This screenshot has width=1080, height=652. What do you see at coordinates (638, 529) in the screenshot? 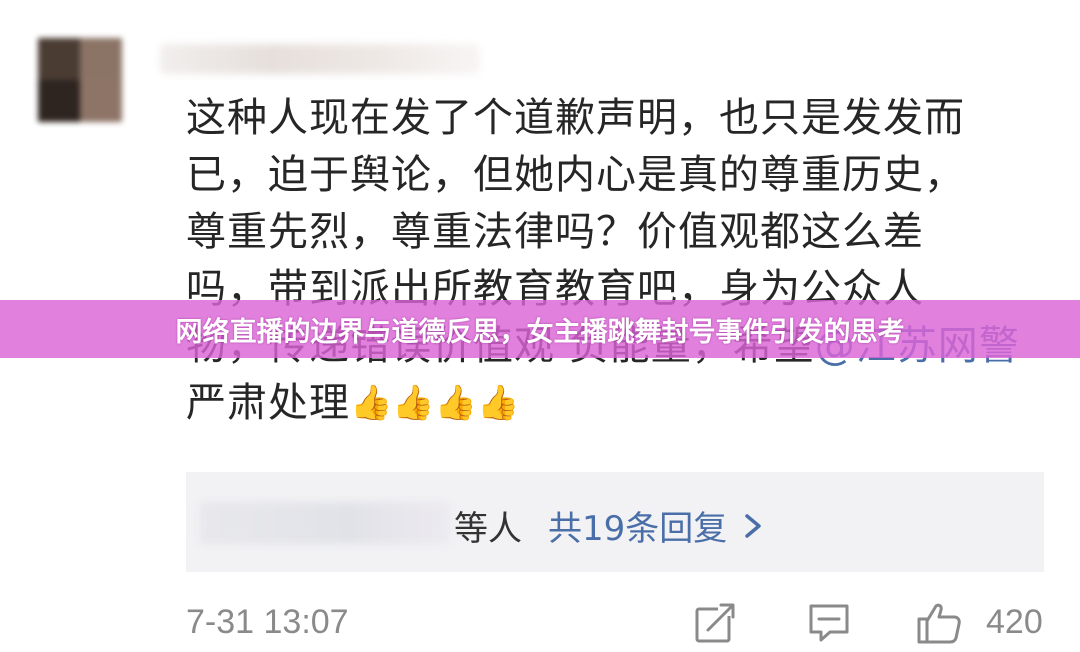
I see `view-replies-label: 共19条回复` at bounding box center [638, 529].